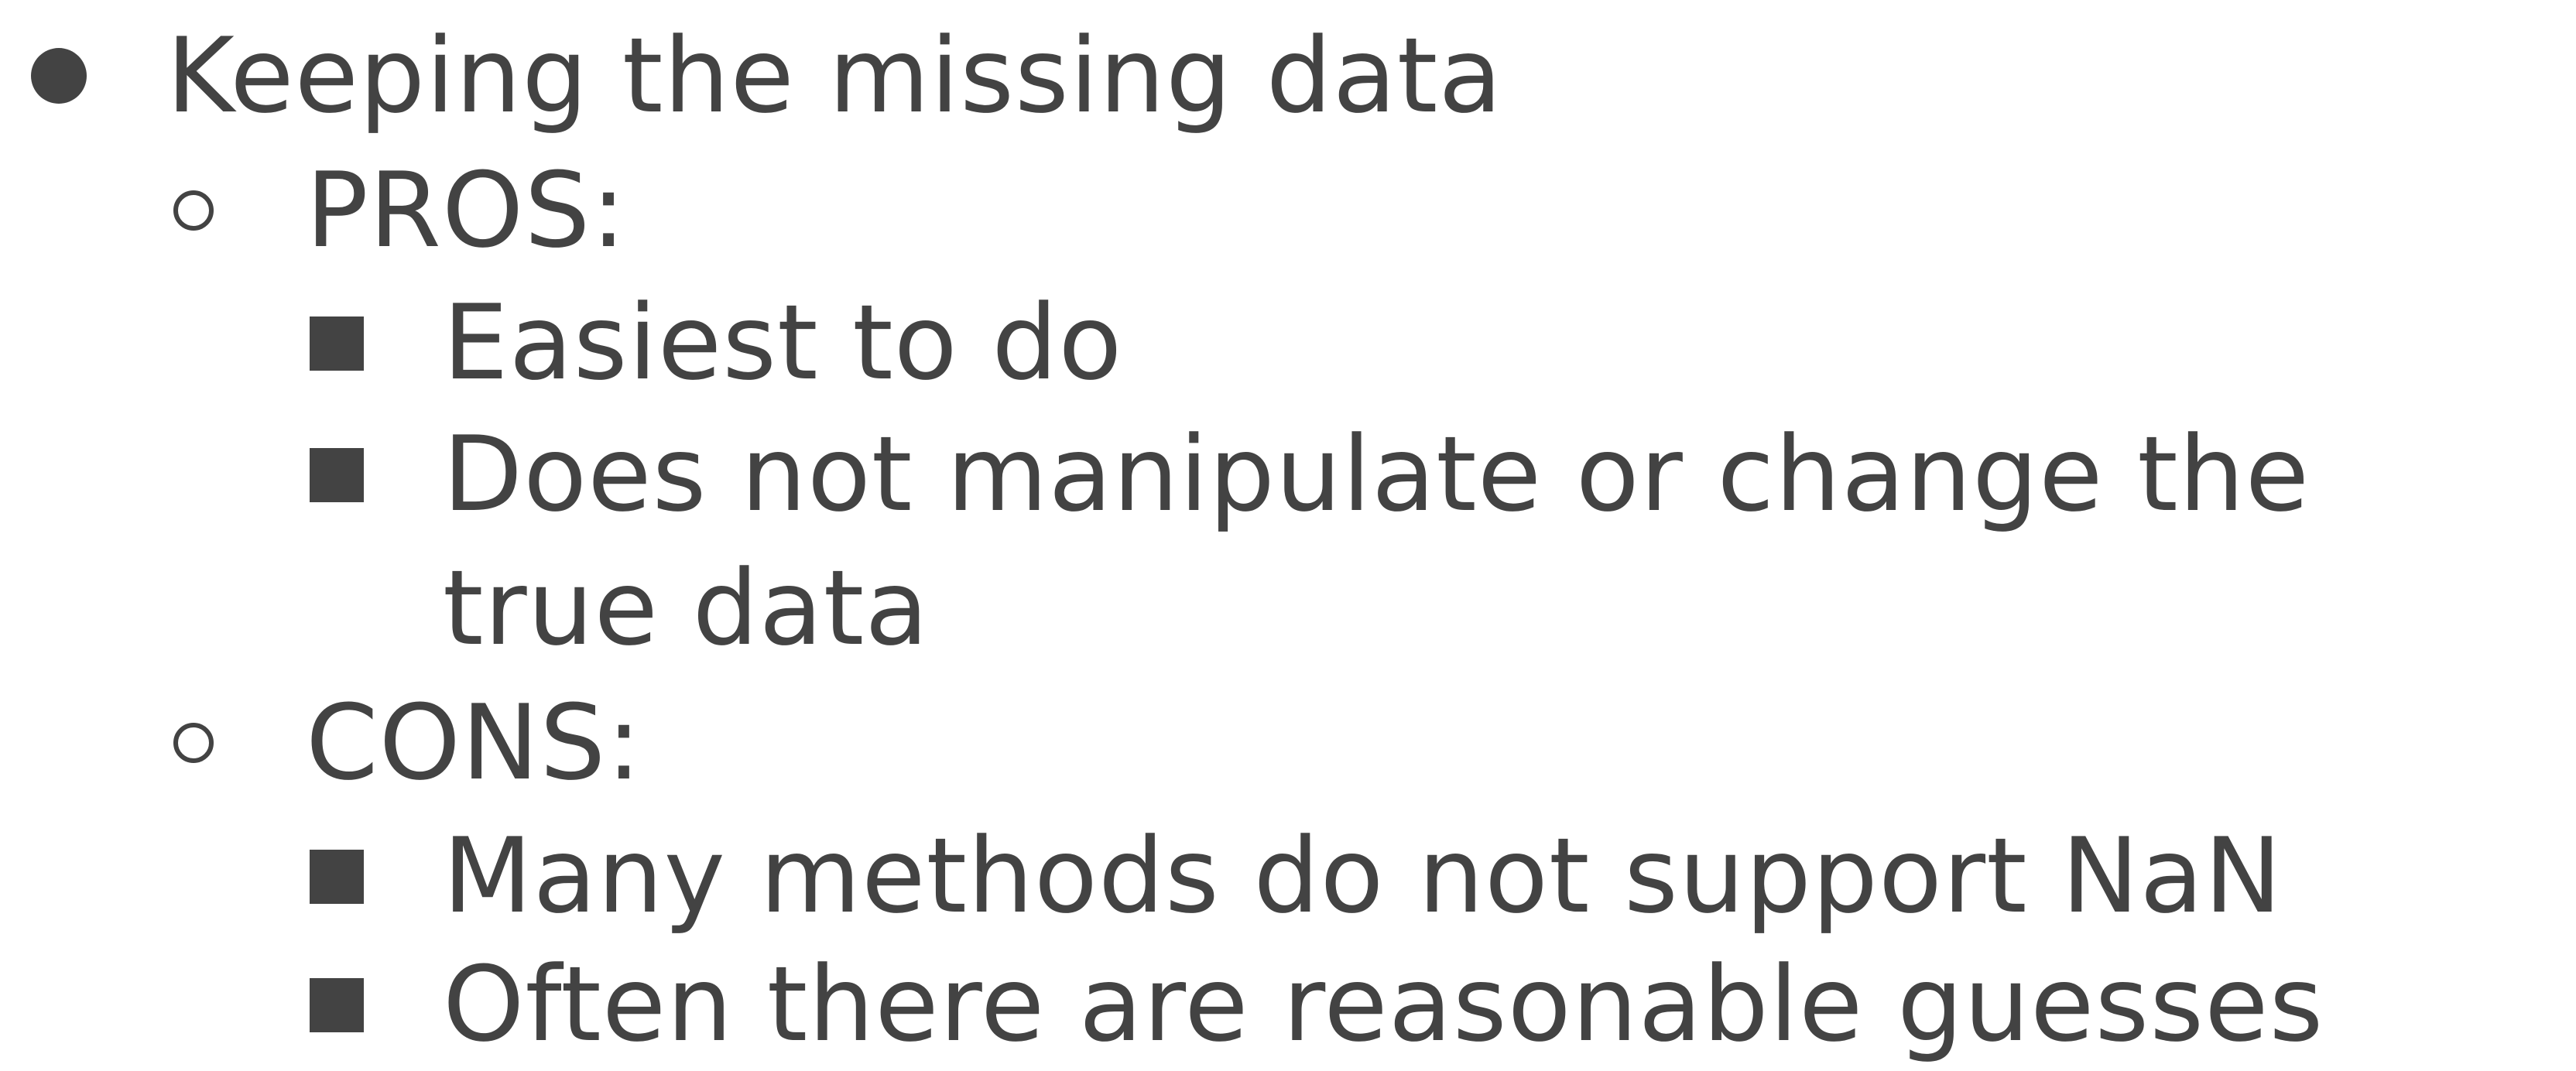 The height and width of the screenshot is (1071, 2576). Describe the element at coordinates (834, 75) in the screenshot. I see `bullet-text-main: Keeping the missing data` at that location.